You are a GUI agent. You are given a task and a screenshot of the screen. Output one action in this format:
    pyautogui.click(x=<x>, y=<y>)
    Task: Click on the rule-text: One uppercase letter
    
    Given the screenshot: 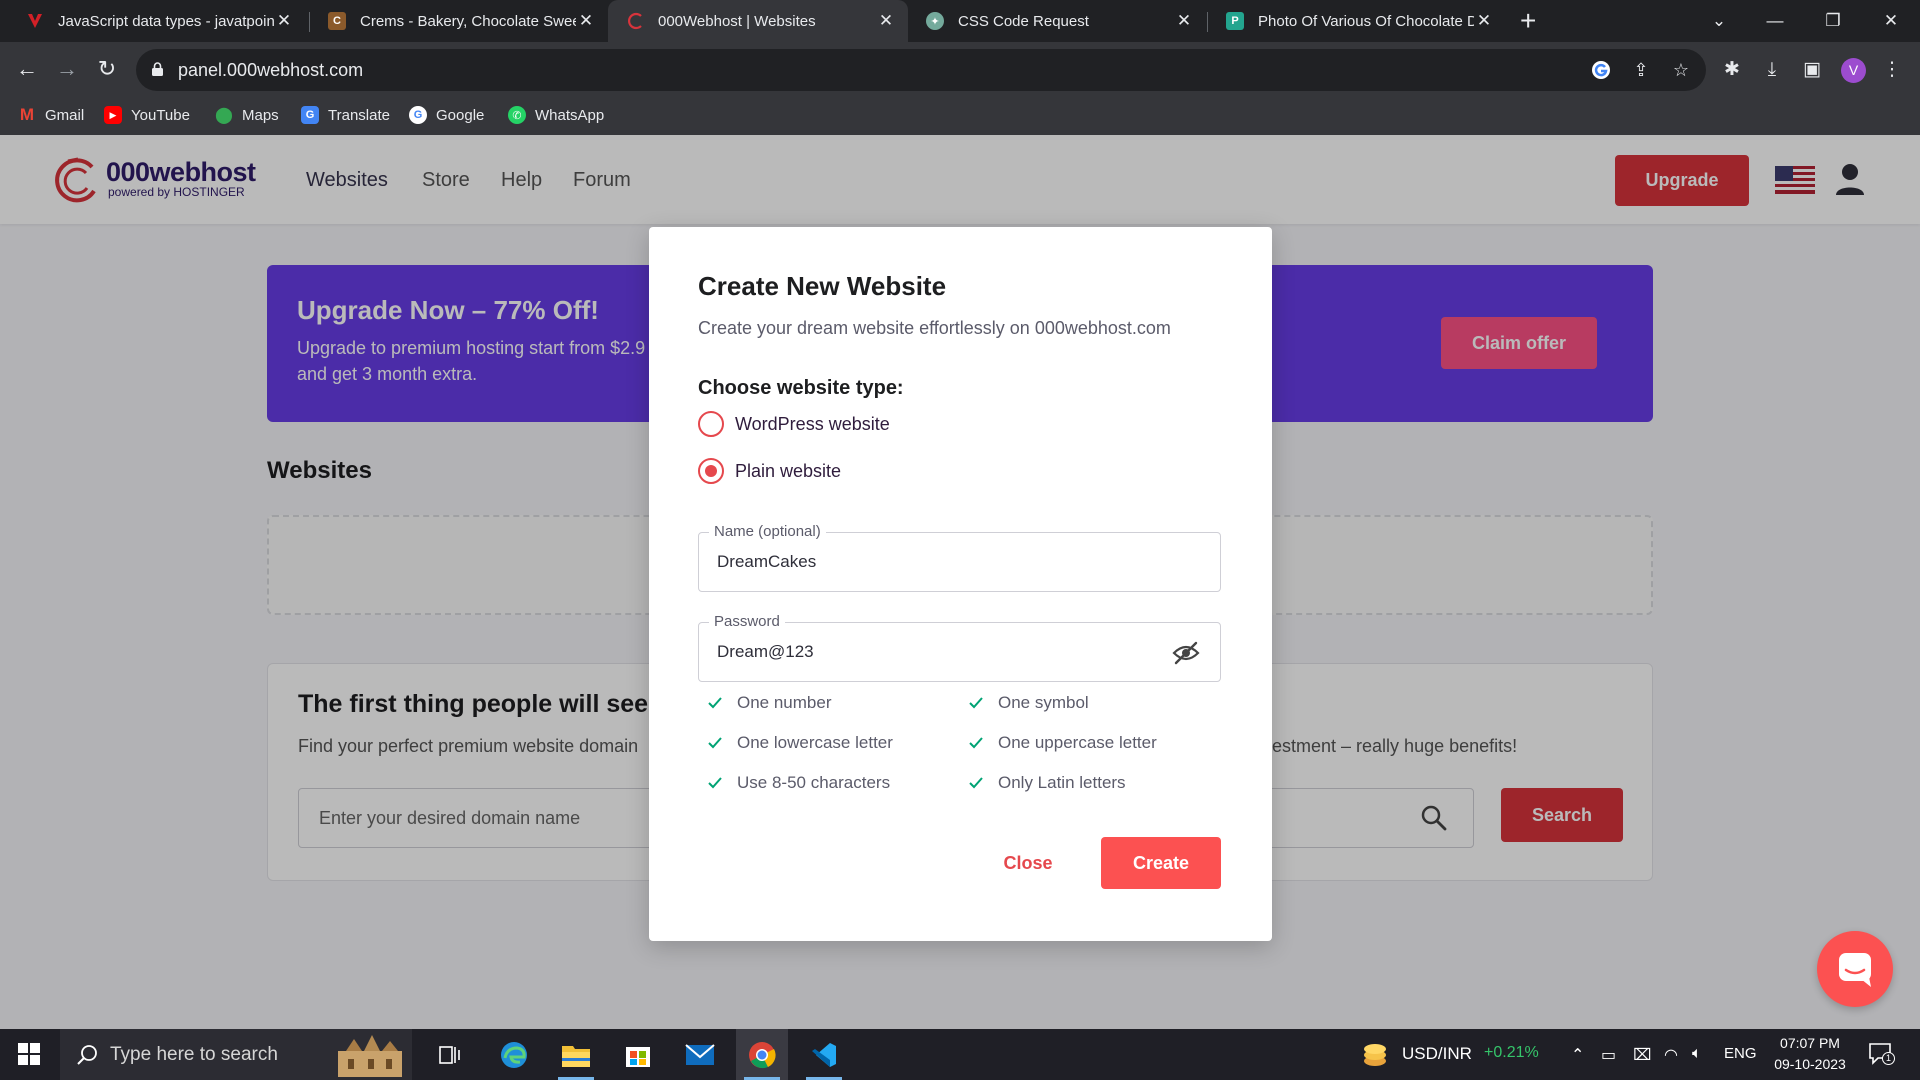 What is the action you would take?
    pyautogui.click(x=1077, y=742)
    